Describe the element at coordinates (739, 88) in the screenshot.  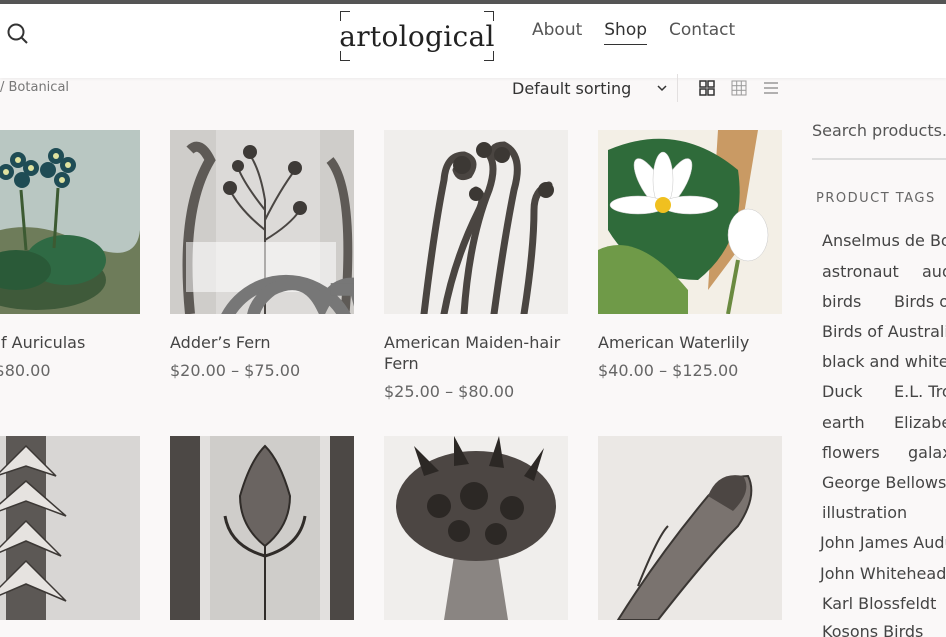
I see `grid-3x3-icon` at that location.